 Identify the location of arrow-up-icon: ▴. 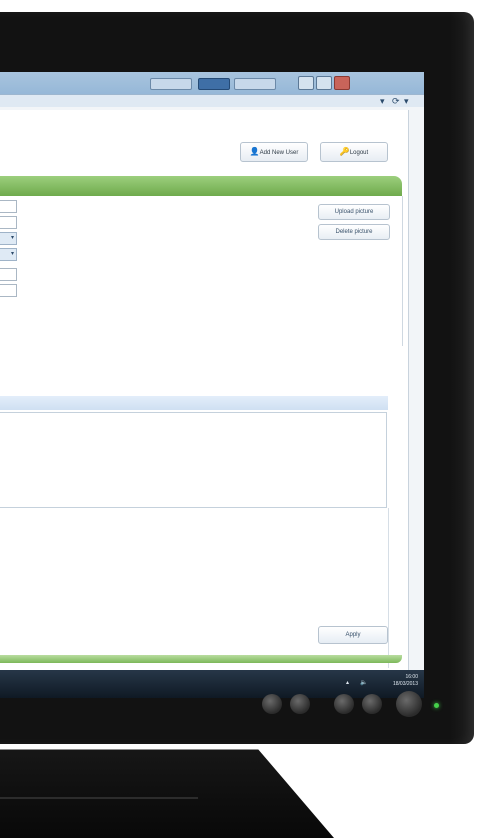
(347, 682).